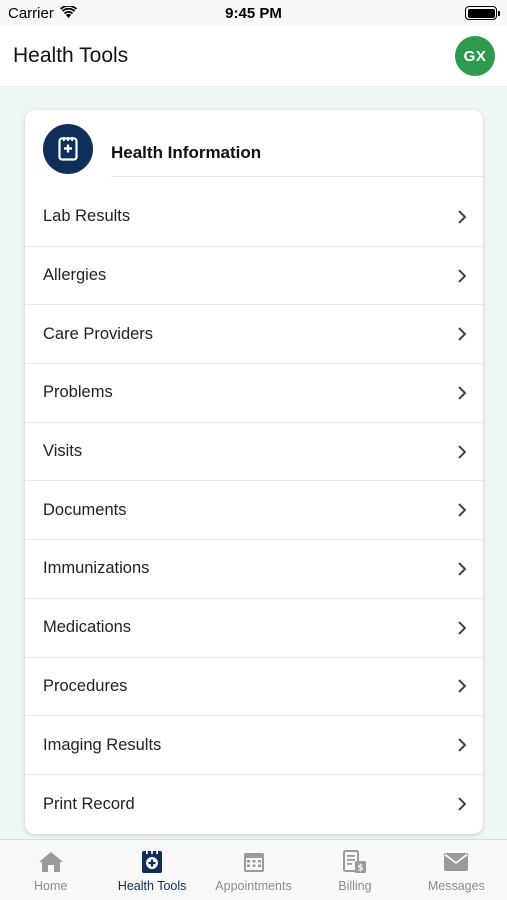 Image resolution: width=507 pixels, height=900 pixels. I want to click on list-item-visits: Visits, so click(254, 452).